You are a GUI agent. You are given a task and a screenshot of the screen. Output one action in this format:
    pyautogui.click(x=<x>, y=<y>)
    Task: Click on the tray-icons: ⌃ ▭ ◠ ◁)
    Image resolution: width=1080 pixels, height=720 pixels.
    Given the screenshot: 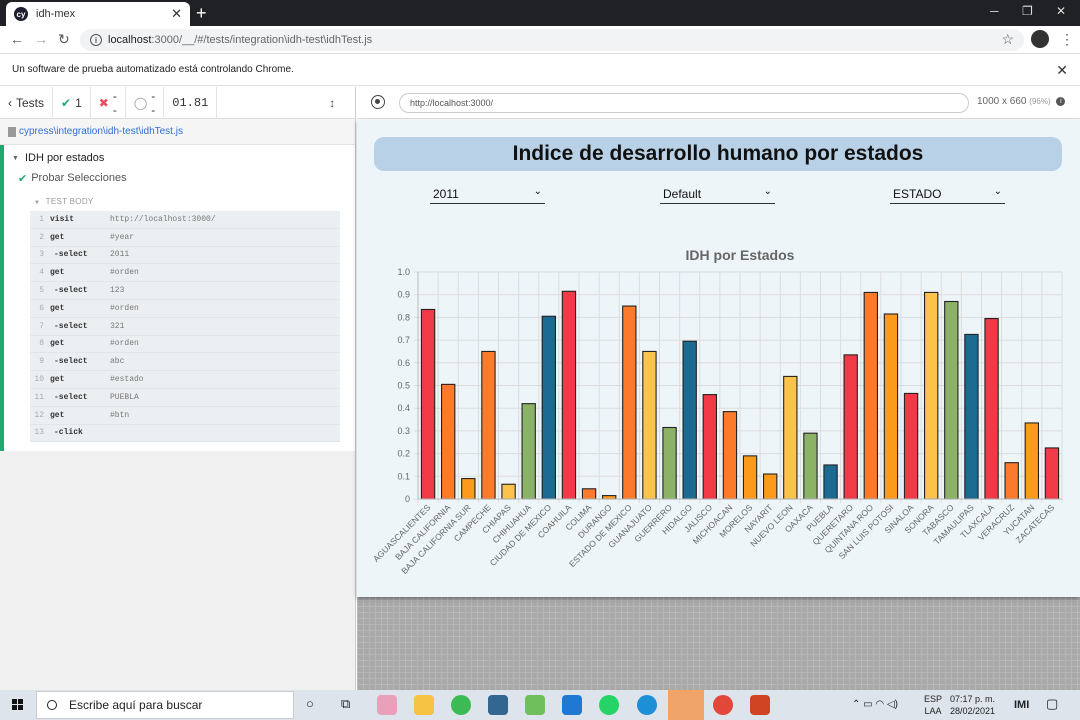 What is the action you would take?
    pyautogui.click(x=875, y=704)
    